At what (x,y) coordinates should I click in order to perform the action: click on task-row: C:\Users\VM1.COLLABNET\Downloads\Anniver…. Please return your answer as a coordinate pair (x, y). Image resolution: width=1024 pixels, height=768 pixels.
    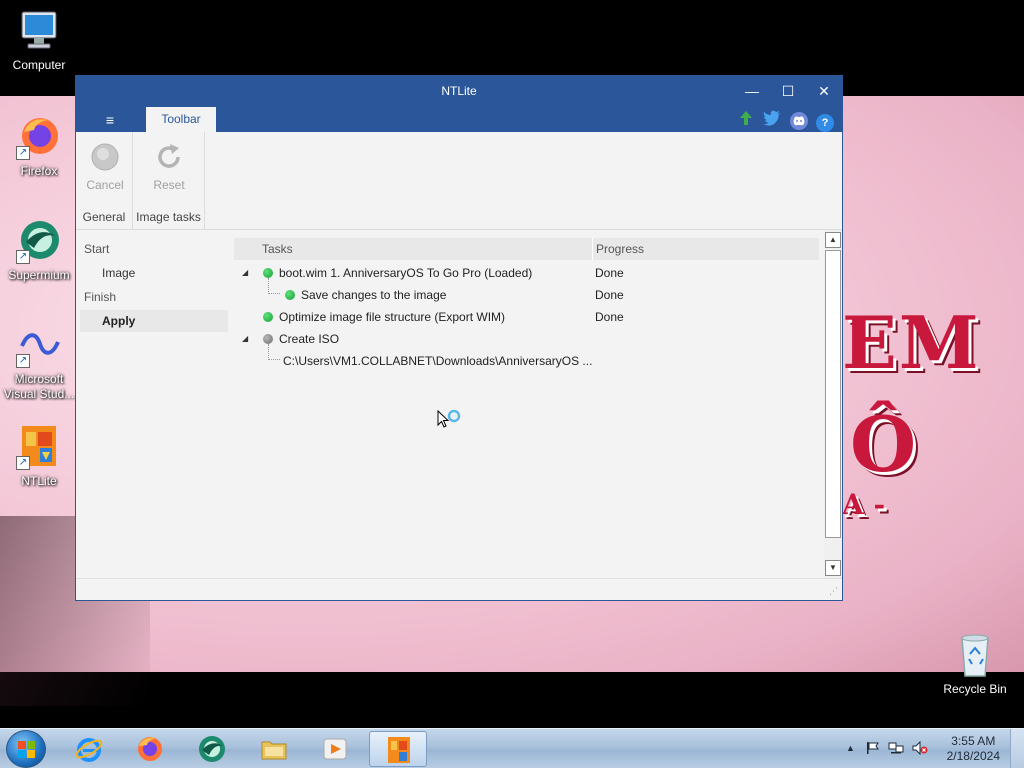
    Looking at the image, I should click on (526, 358).